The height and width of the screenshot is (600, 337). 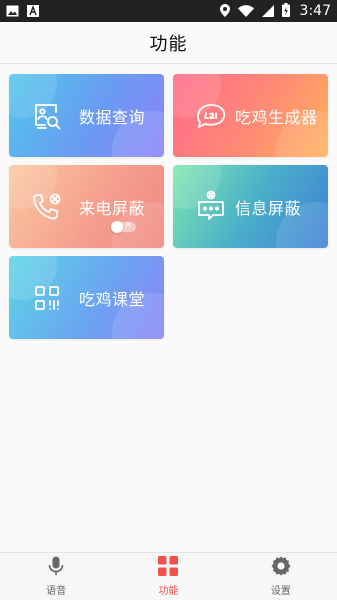 I want to click on signal-icon, so click(x=267, y=11).